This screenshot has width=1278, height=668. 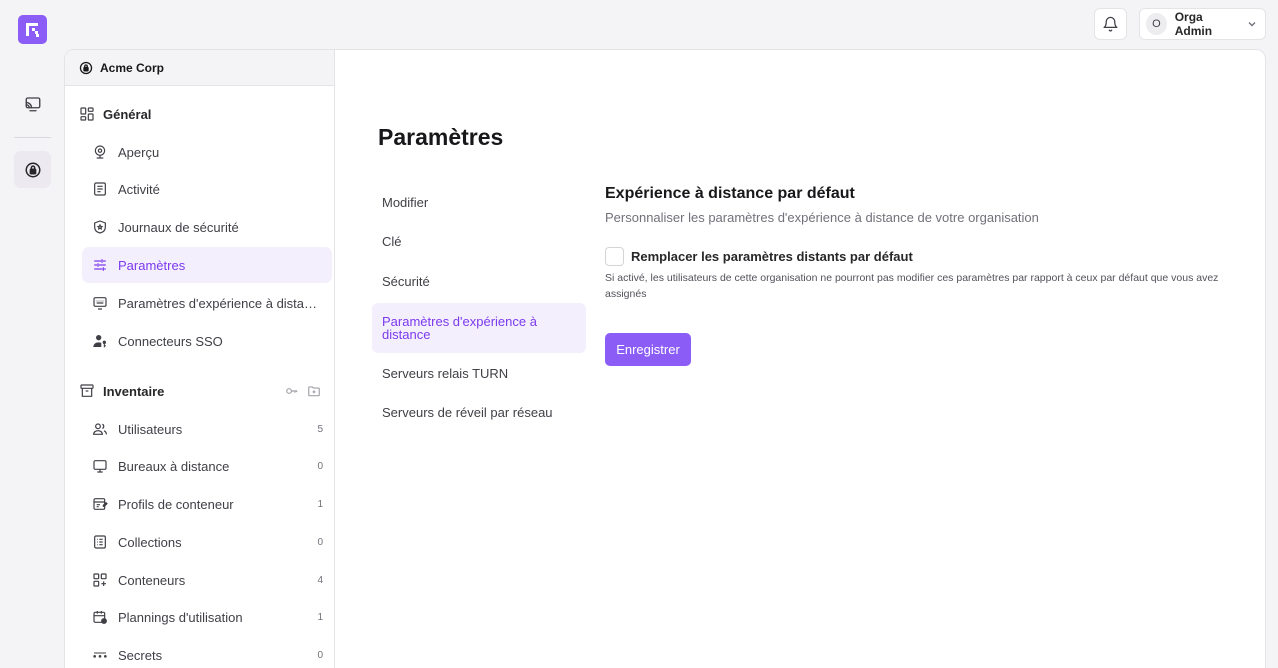 What do you see at coordinates (479, 202) in the screenshot?
I see `subnav-modifier: Modifier` at bounding box center [479, 202].